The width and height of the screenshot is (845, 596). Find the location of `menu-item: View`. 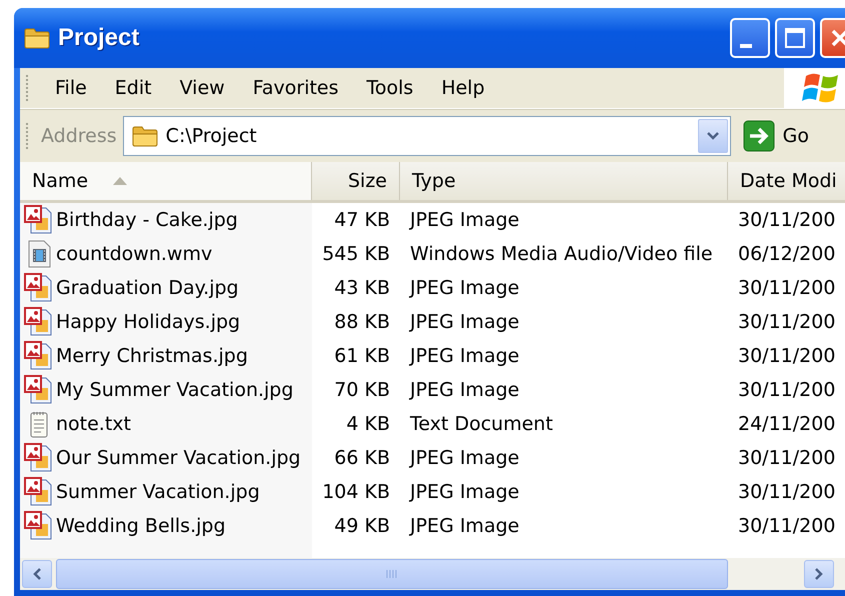

menu-item: View is located at coordinates (202, 88).